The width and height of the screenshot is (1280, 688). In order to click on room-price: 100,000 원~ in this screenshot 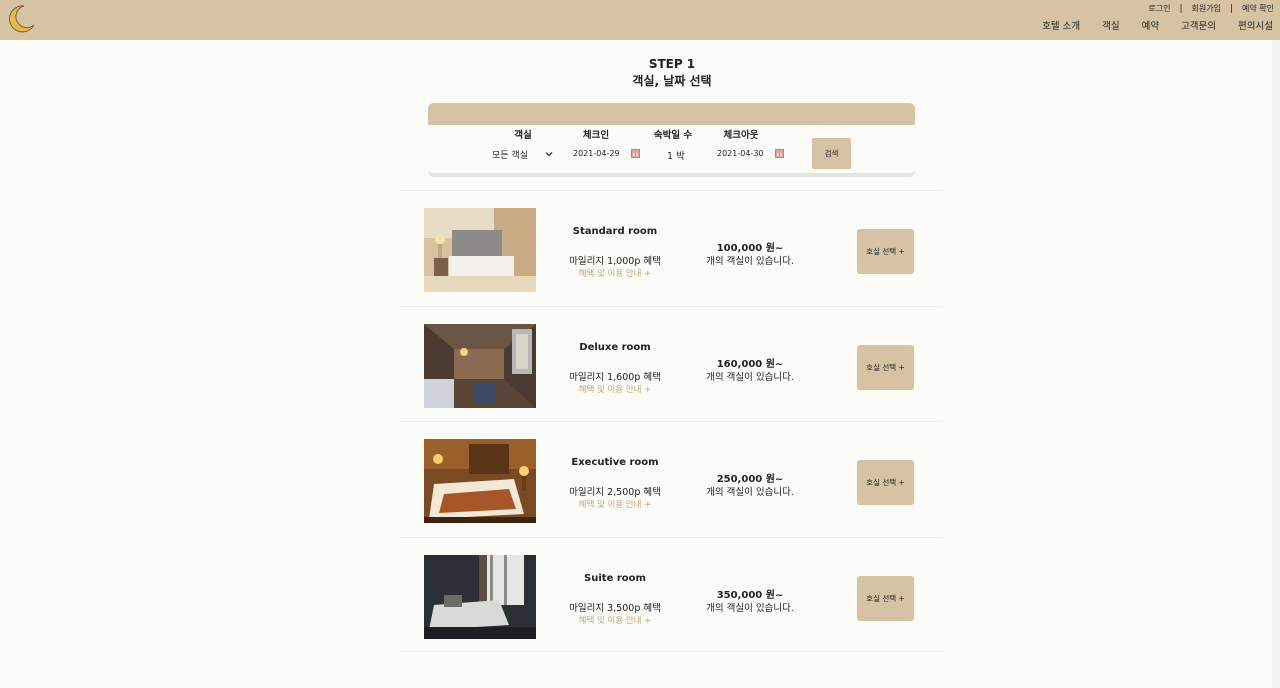, I will do `click(750, 248)`.